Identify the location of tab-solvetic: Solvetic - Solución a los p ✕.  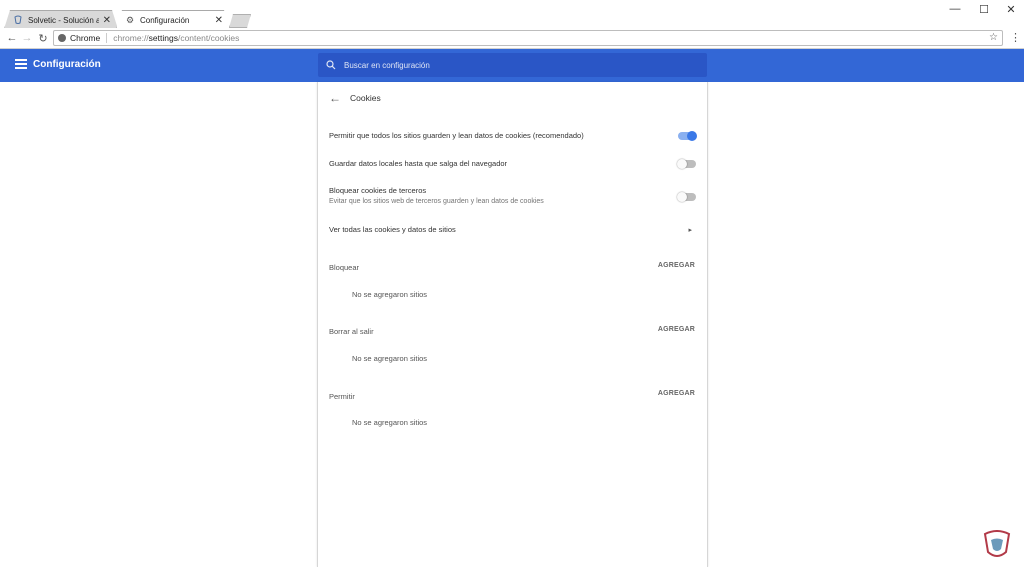
(61, 19).